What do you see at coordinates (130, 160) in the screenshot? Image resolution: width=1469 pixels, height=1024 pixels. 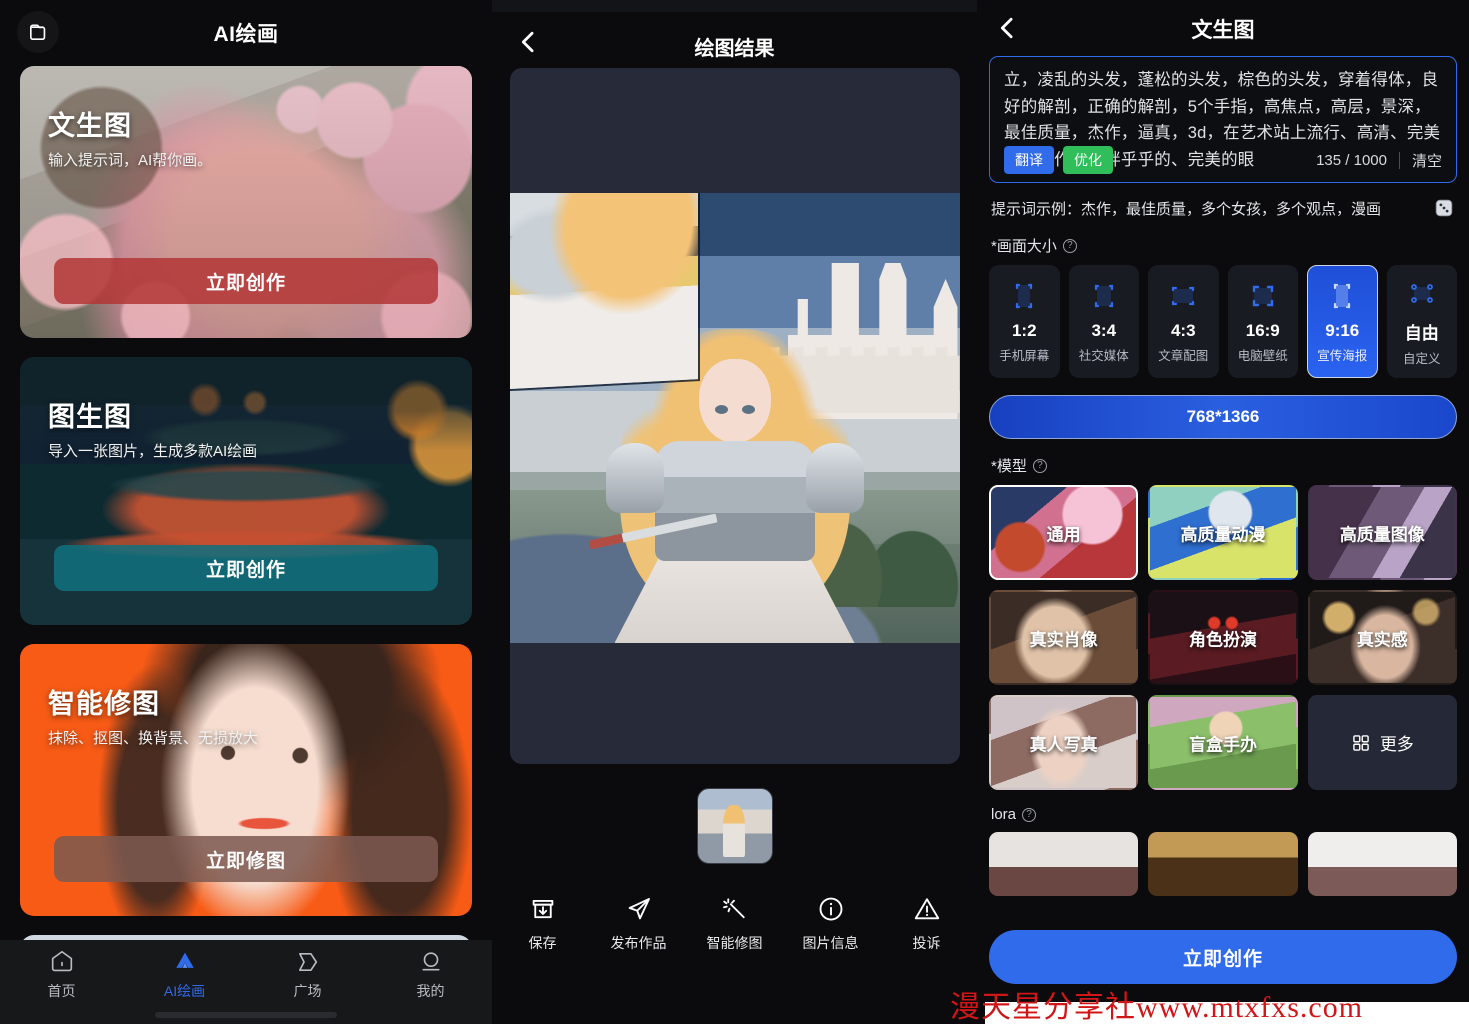 I see `card-subtitle: 输入提示词，AI帮你画。` at bounding box center [130, 160].